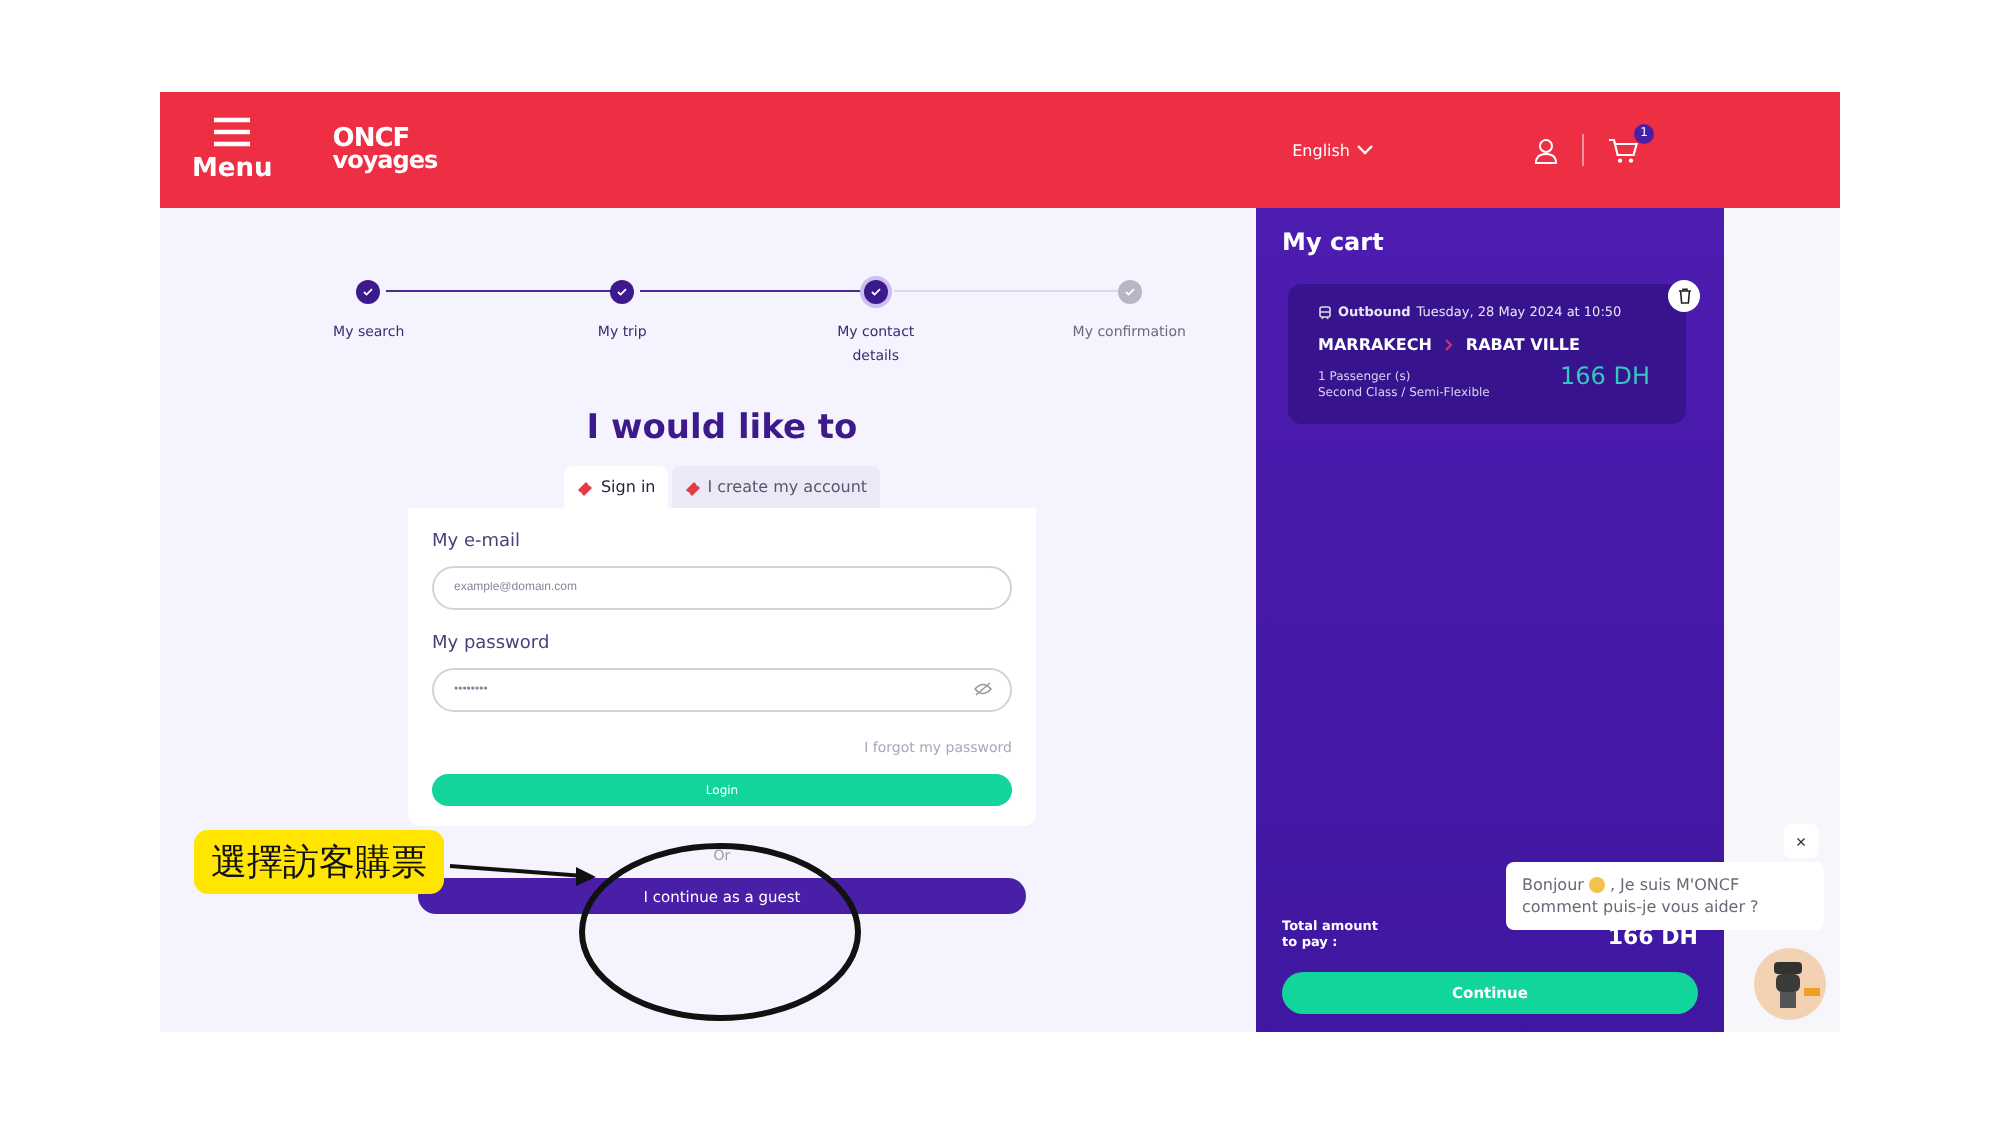 This screenshot has width=2000, height=1124. What do you see at coordinates (232, 150) in the screenshot?
I see `menu-button: Menu` at bounding box center [232, 150].